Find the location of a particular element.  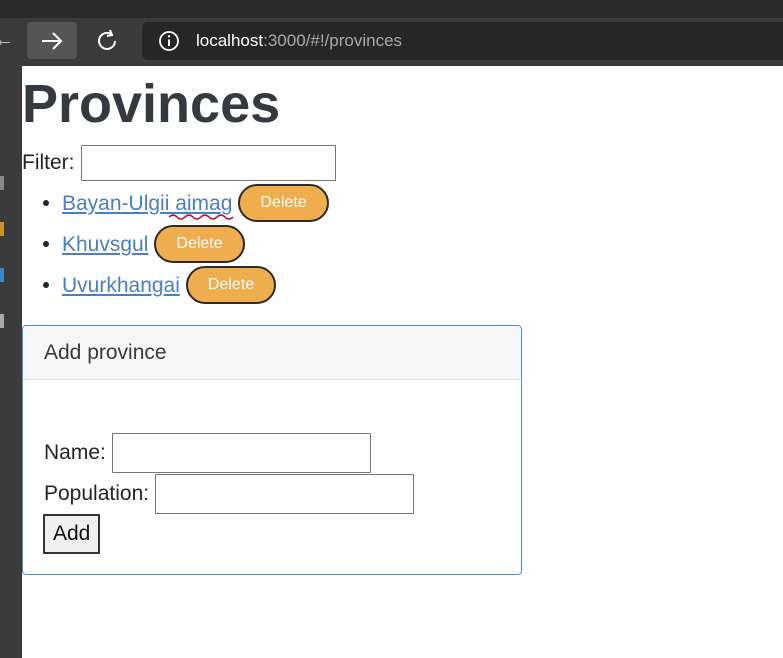

tab-strip is located at coordinates (391, 9).